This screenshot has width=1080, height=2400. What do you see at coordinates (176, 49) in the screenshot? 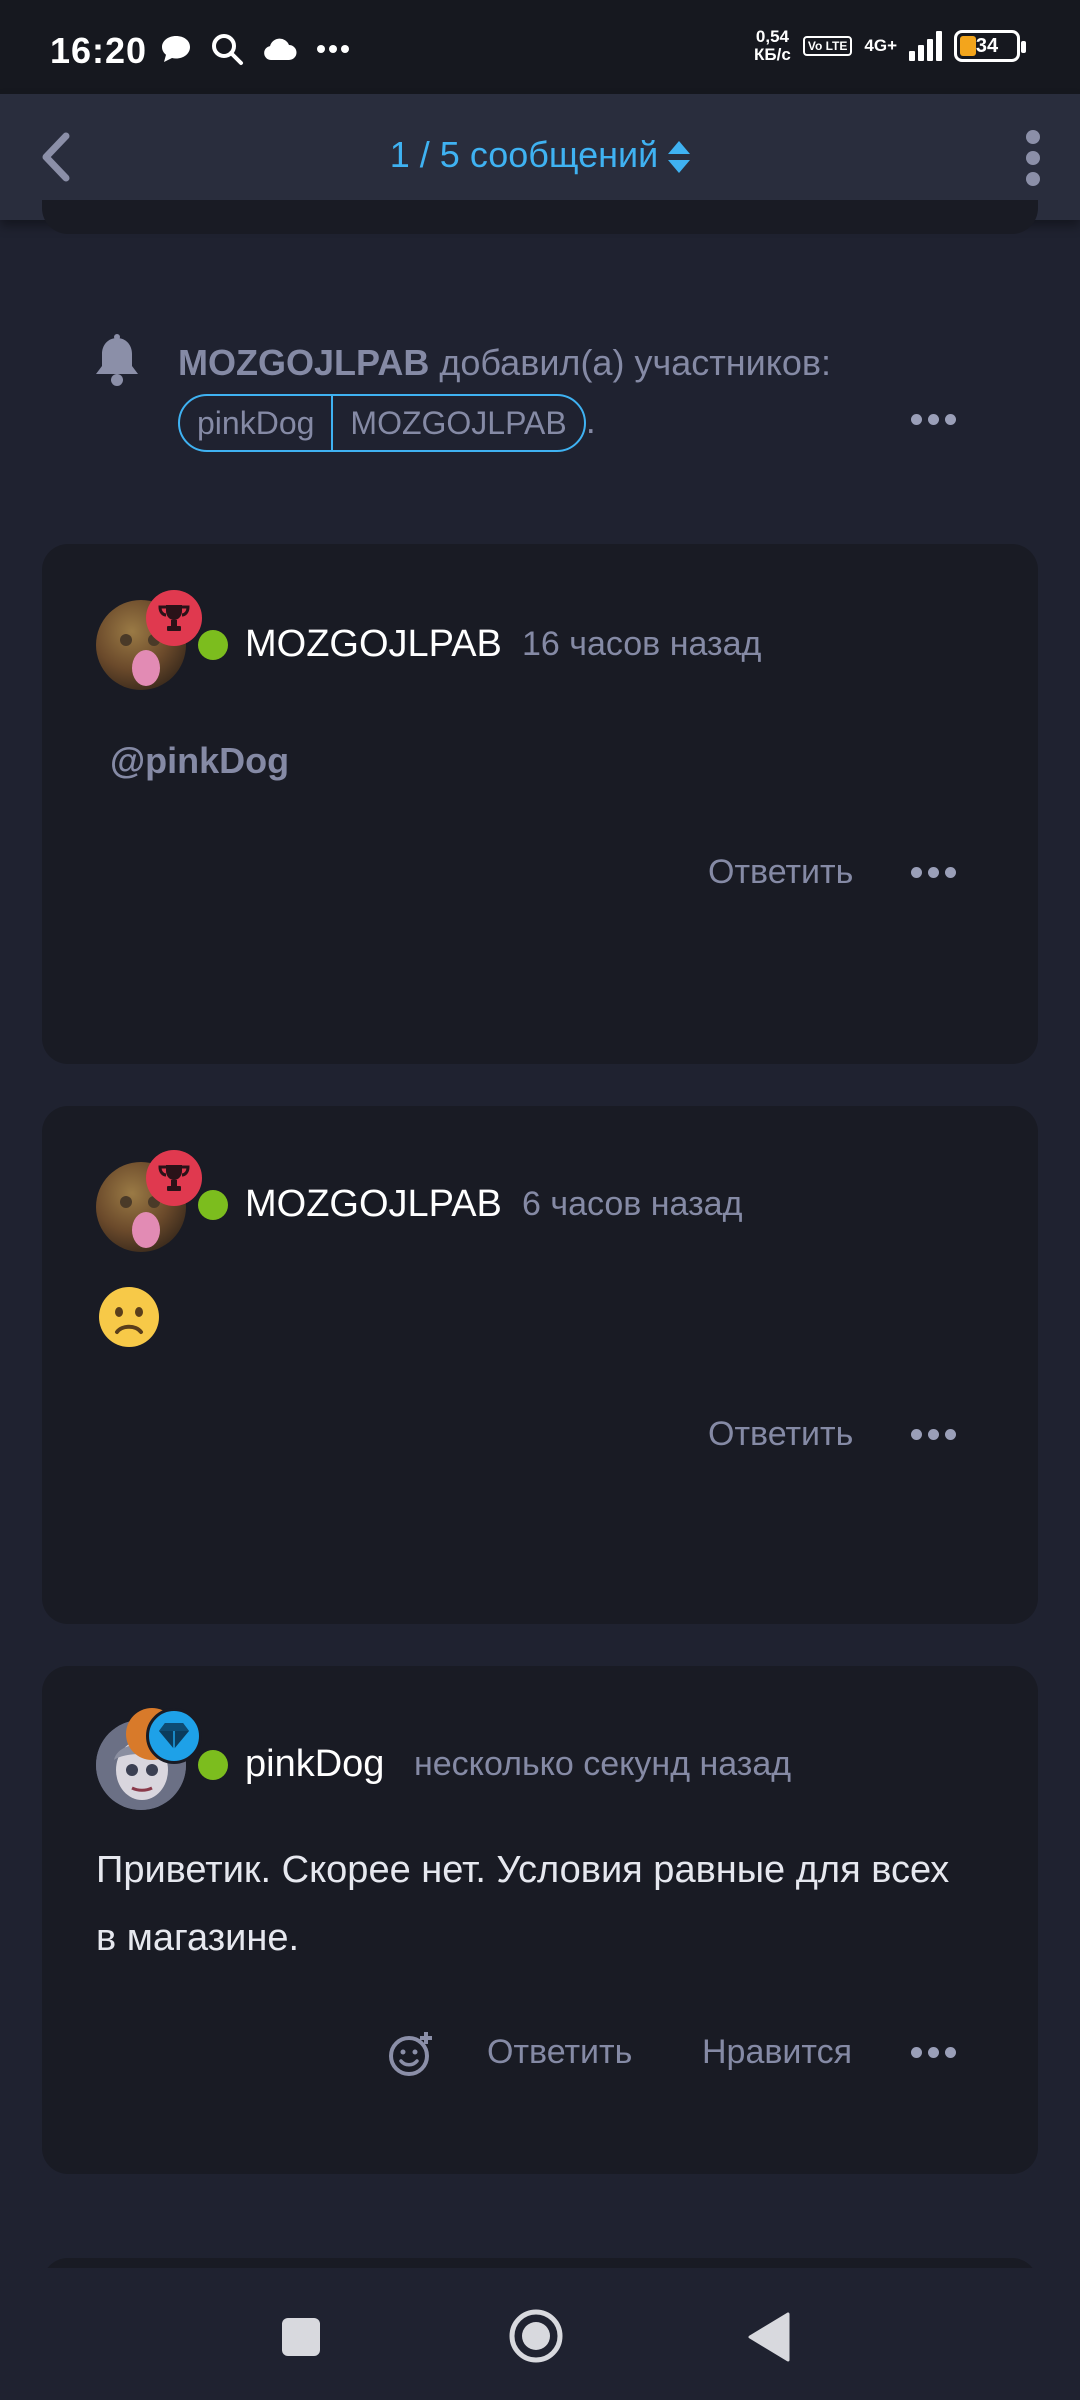
I see `chat-bubble-icon` at bounding box center [176, 49].